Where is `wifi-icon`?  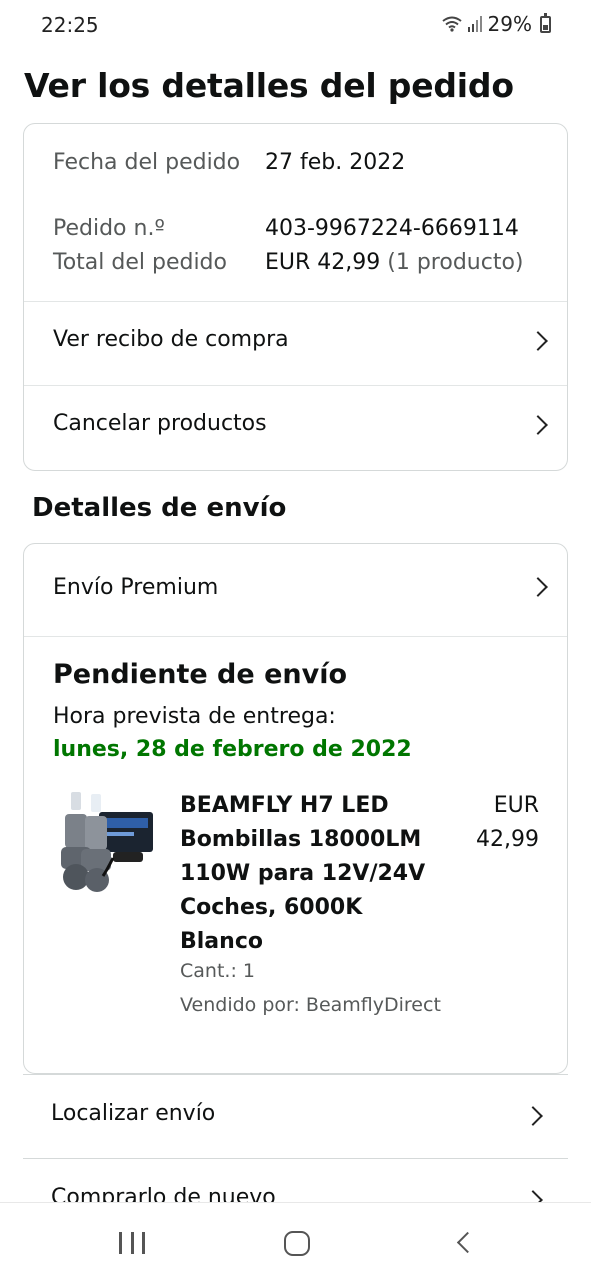 wifi-icon is located at coordinates (451, 24).